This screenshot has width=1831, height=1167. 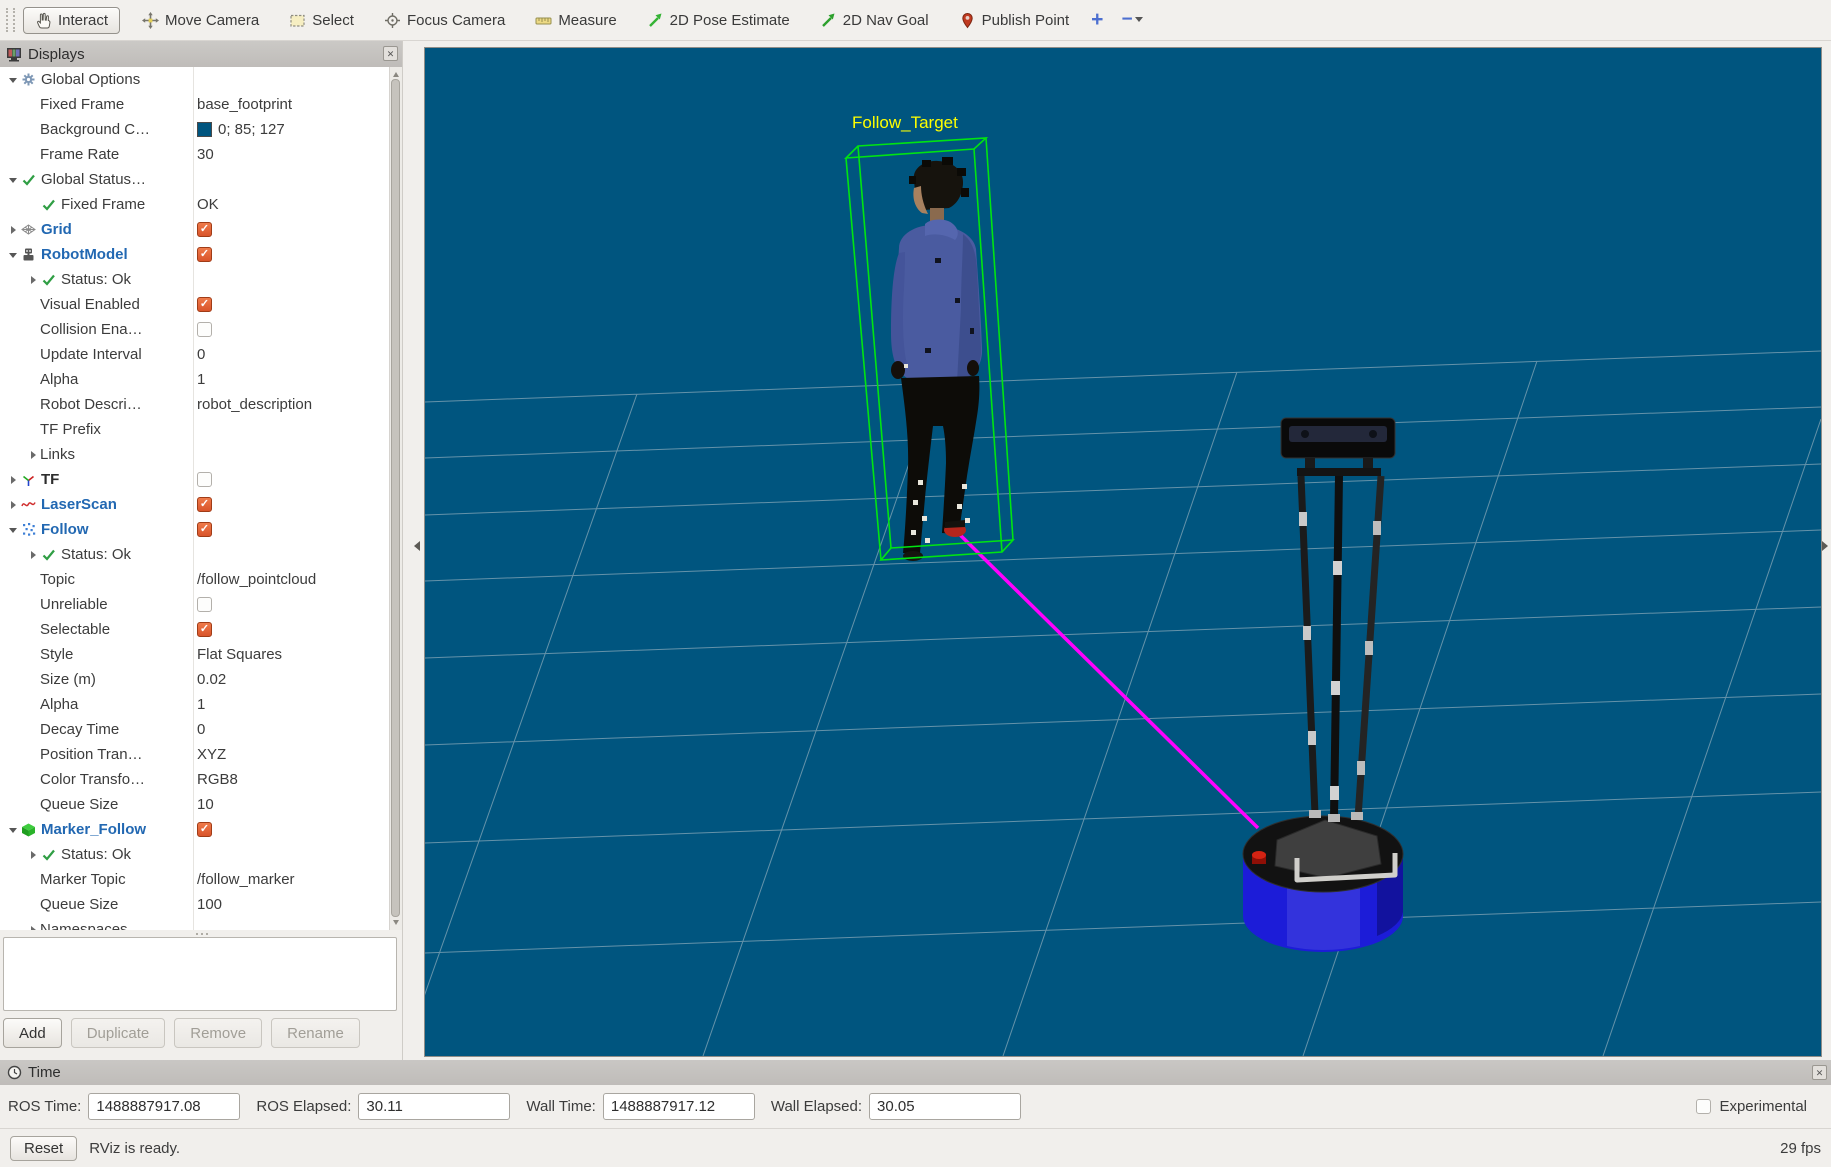 What do you see at coordinates (293, 204) in the screenshot?
I see `property-value-cell: OK` at bounding box center [293, 204].